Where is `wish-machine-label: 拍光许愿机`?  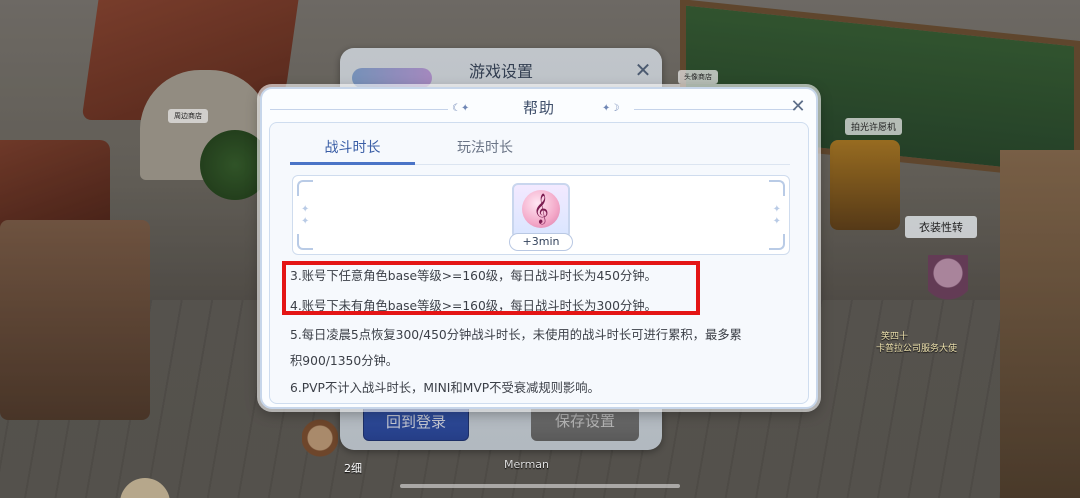 wish-machine-label: 拍光许愿机 is located at coordinates (874, 126).